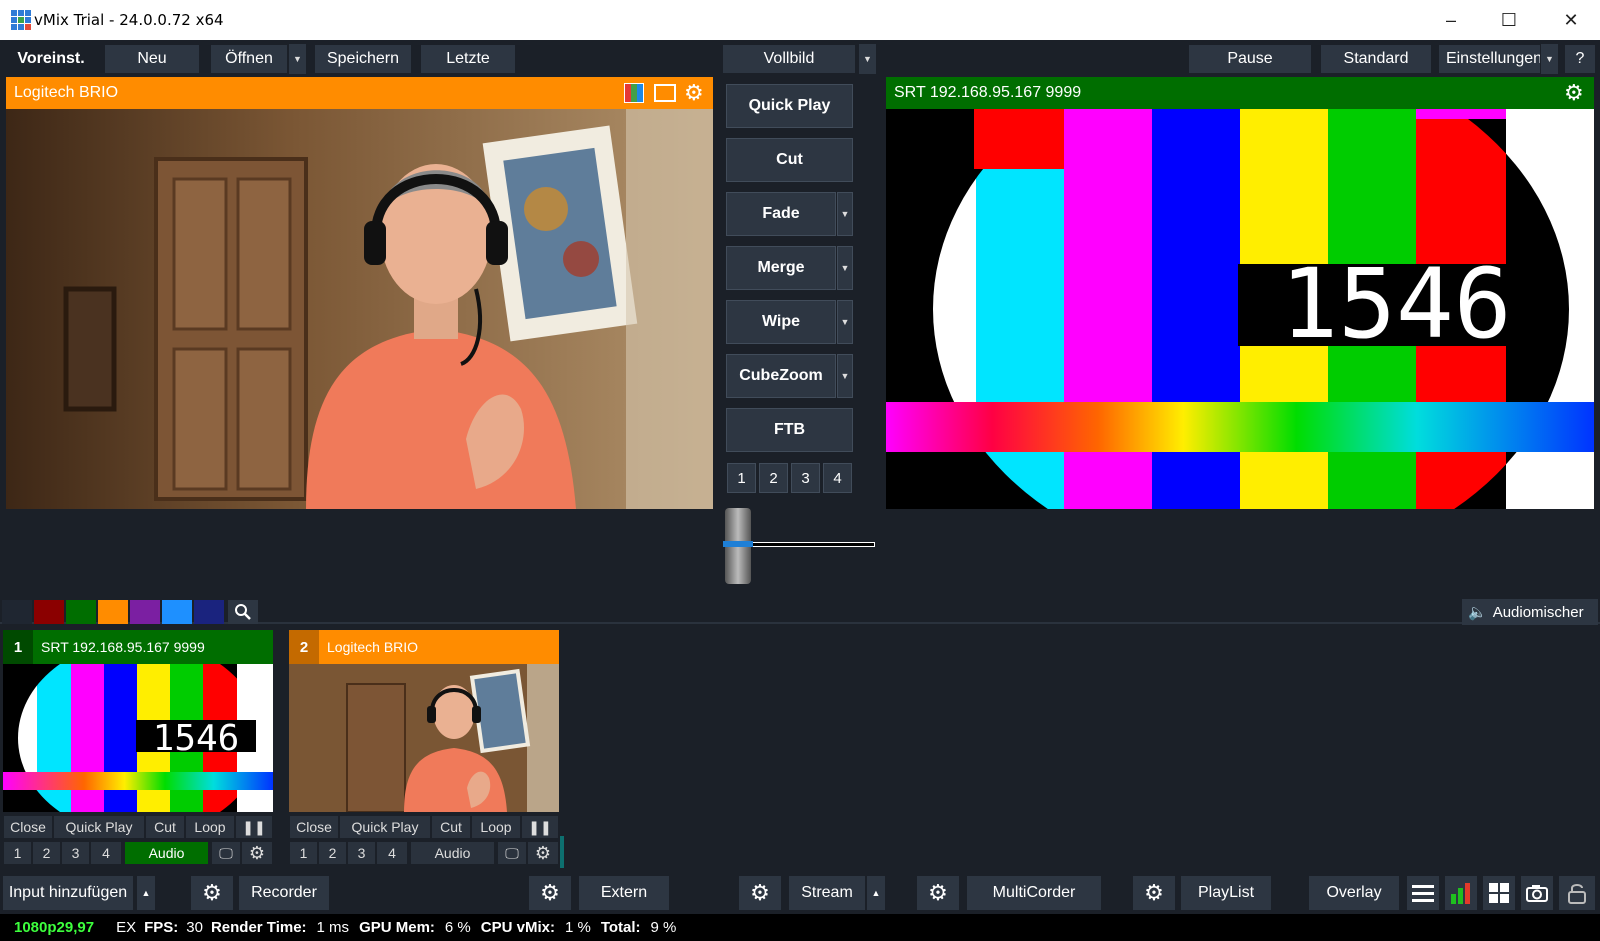  Describe the element at coordinates (138, 738) in the screenshot. I see `input-1-thumbnail: 1546` at that location.